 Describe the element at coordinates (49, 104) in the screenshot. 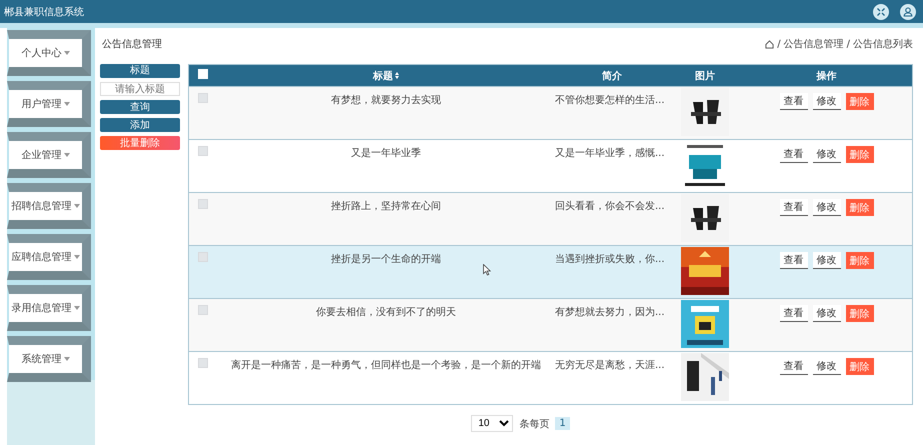

I see `sidebar-menu-item: 用户管理` at that location.